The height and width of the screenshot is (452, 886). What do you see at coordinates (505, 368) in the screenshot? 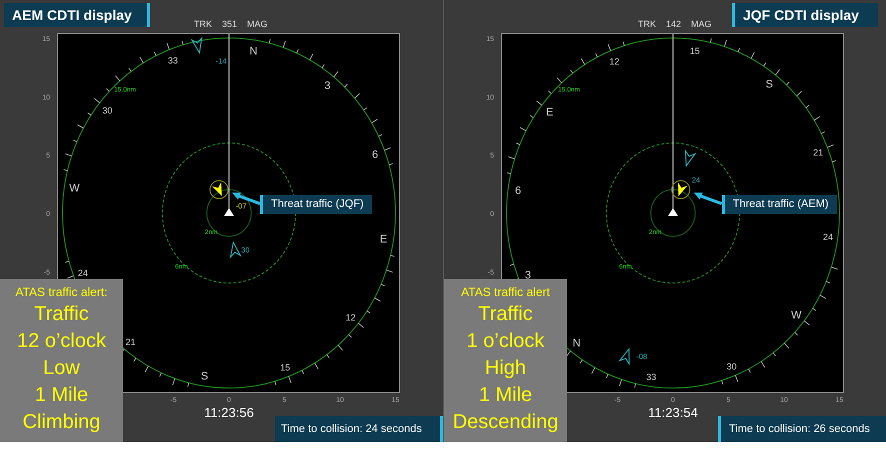
I see `alert-line: High` at bounding box center [505, 368].